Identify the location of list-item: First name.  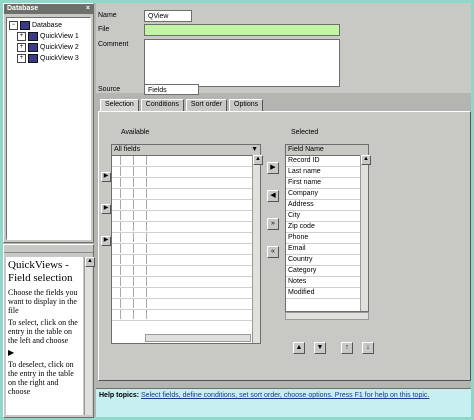
(327, 183).